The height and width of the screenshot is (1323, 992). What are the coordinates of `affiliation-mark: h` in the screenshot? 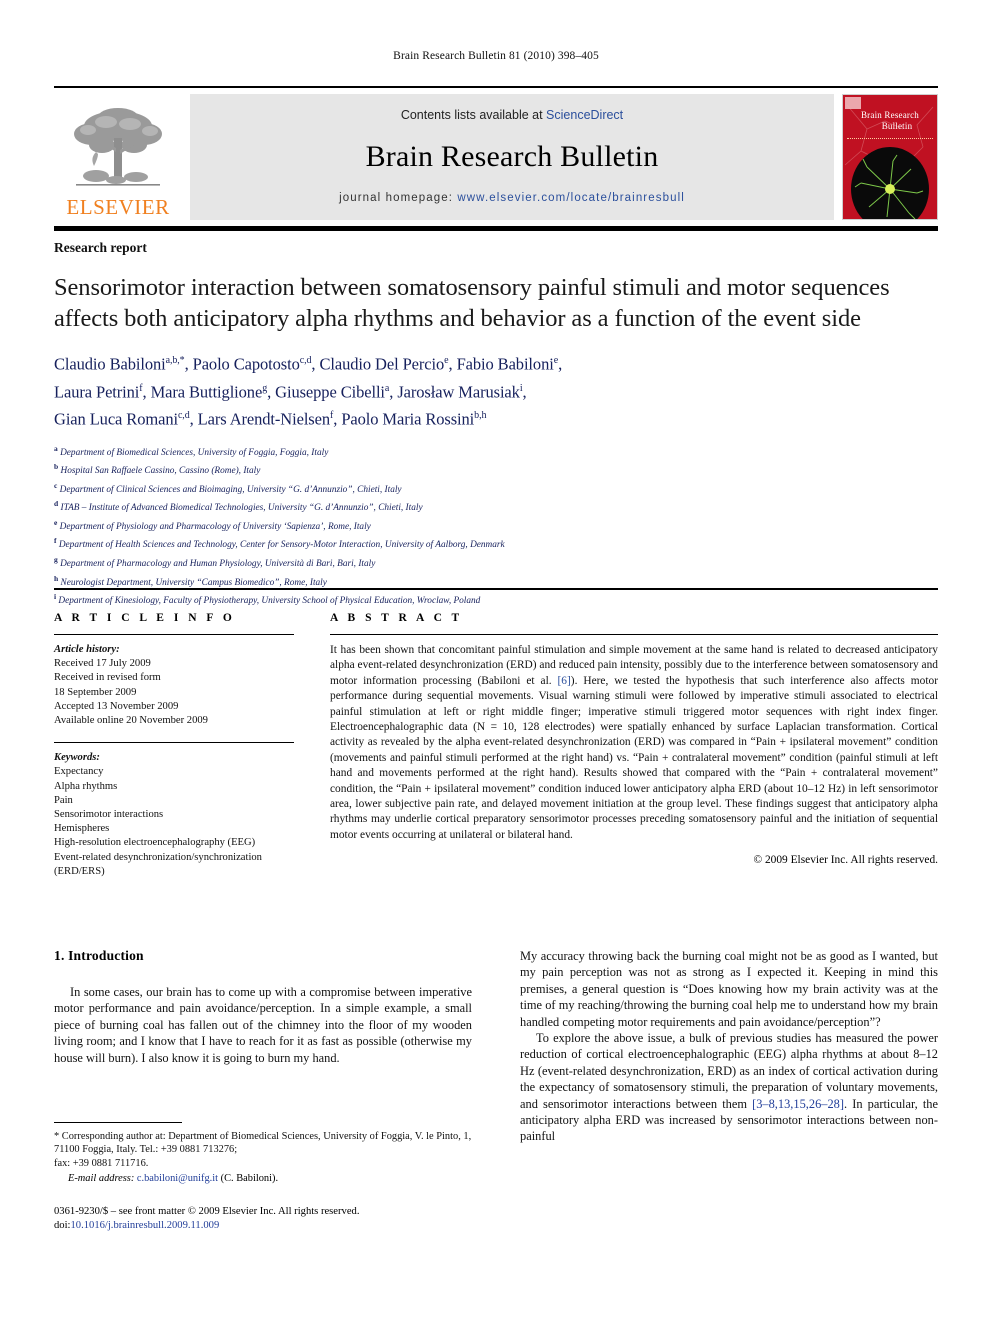 It's located at (56, 578).